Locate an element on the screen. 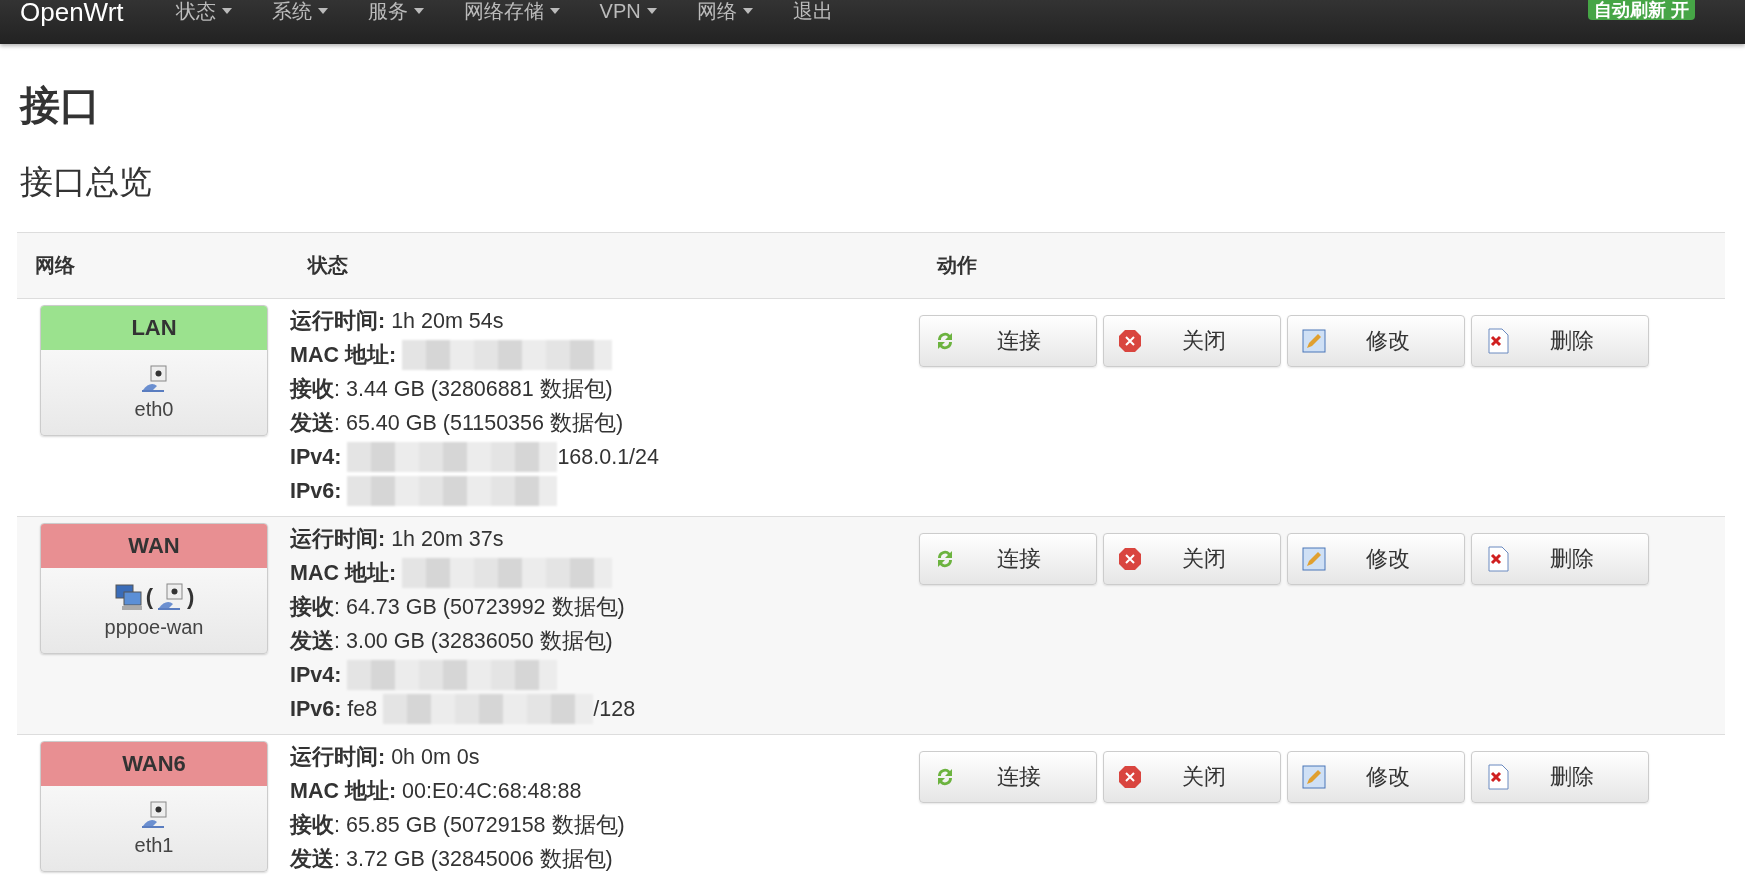 The image size is (1745, 881). nav-menu: 网络 is located at coordinates (724, 11).